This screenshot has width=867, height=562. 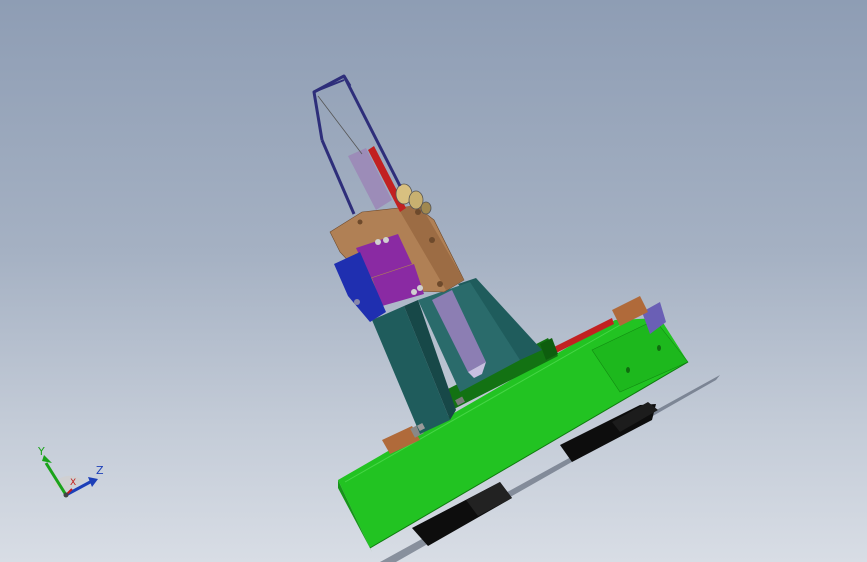 What do you see at coordinates (338, 177) in the screenshot?
I see `guard-frame-left-leg` at bounding box center [338, 177].